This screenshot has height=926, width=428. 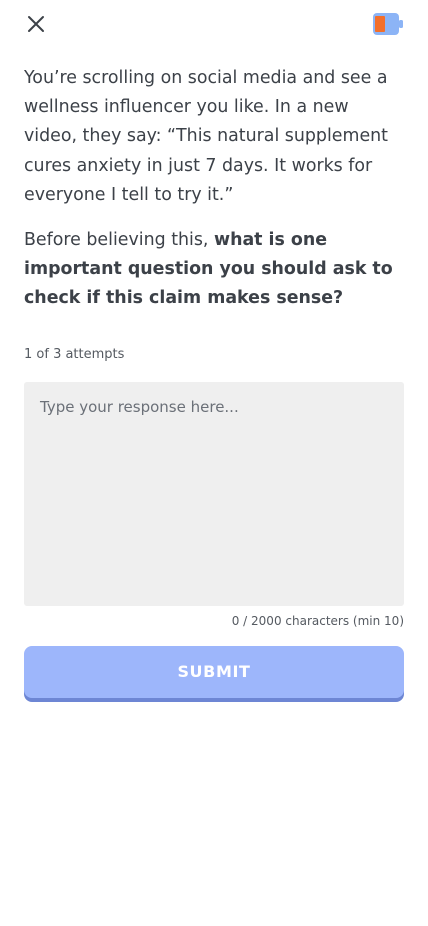 What do you see at coordinates (214, 672) in the screenshot?
I see `submit-button: SUBMIT` at bounding box center [214, 672].